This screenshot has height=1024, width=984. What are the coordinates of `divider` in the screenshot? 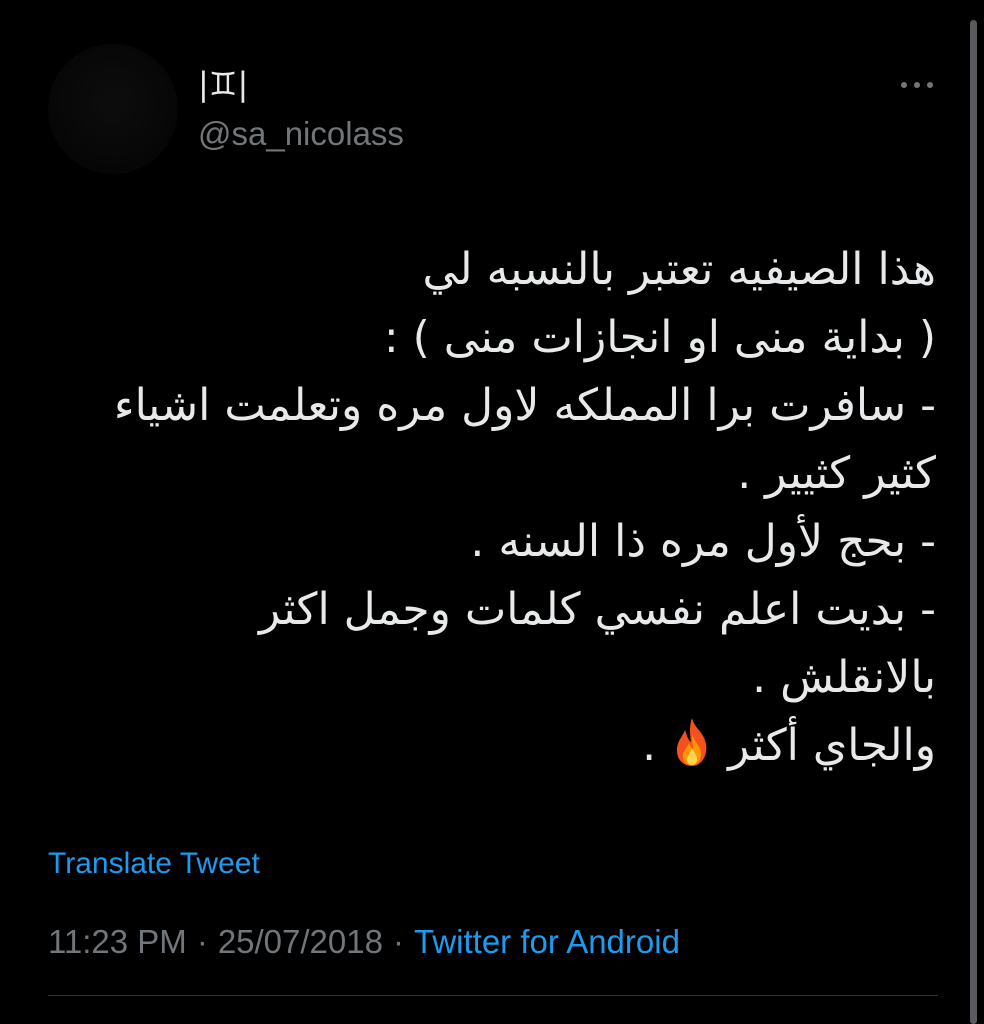 It's located at (493, 995).